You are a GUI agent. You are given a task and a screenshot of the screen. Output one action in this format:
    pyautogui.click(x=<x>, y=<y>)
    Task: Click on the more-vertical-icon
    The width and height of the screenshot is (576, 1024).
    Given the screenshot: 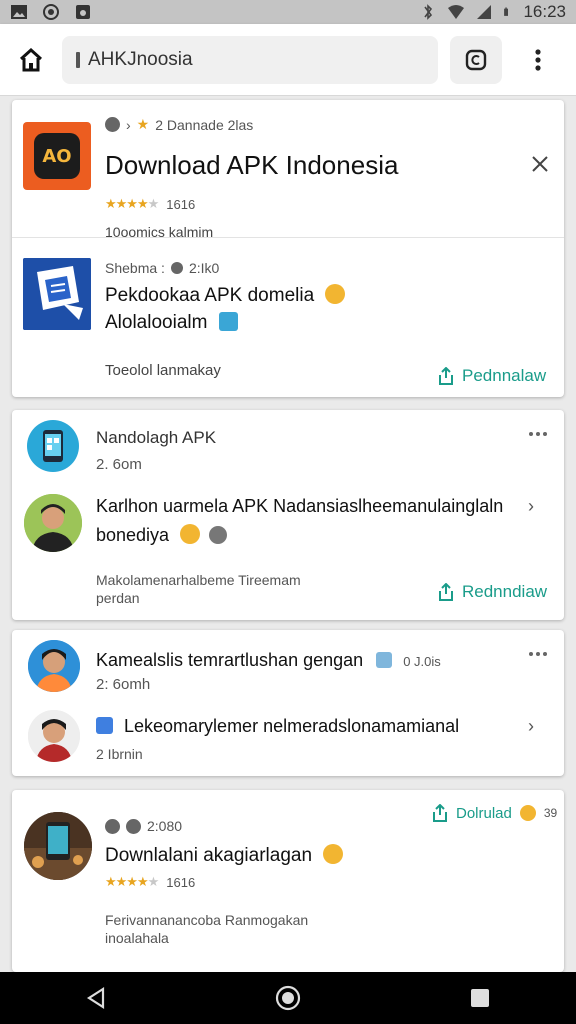 What is the action you would take?
    pyautogui.click(x=538, y=59)
    